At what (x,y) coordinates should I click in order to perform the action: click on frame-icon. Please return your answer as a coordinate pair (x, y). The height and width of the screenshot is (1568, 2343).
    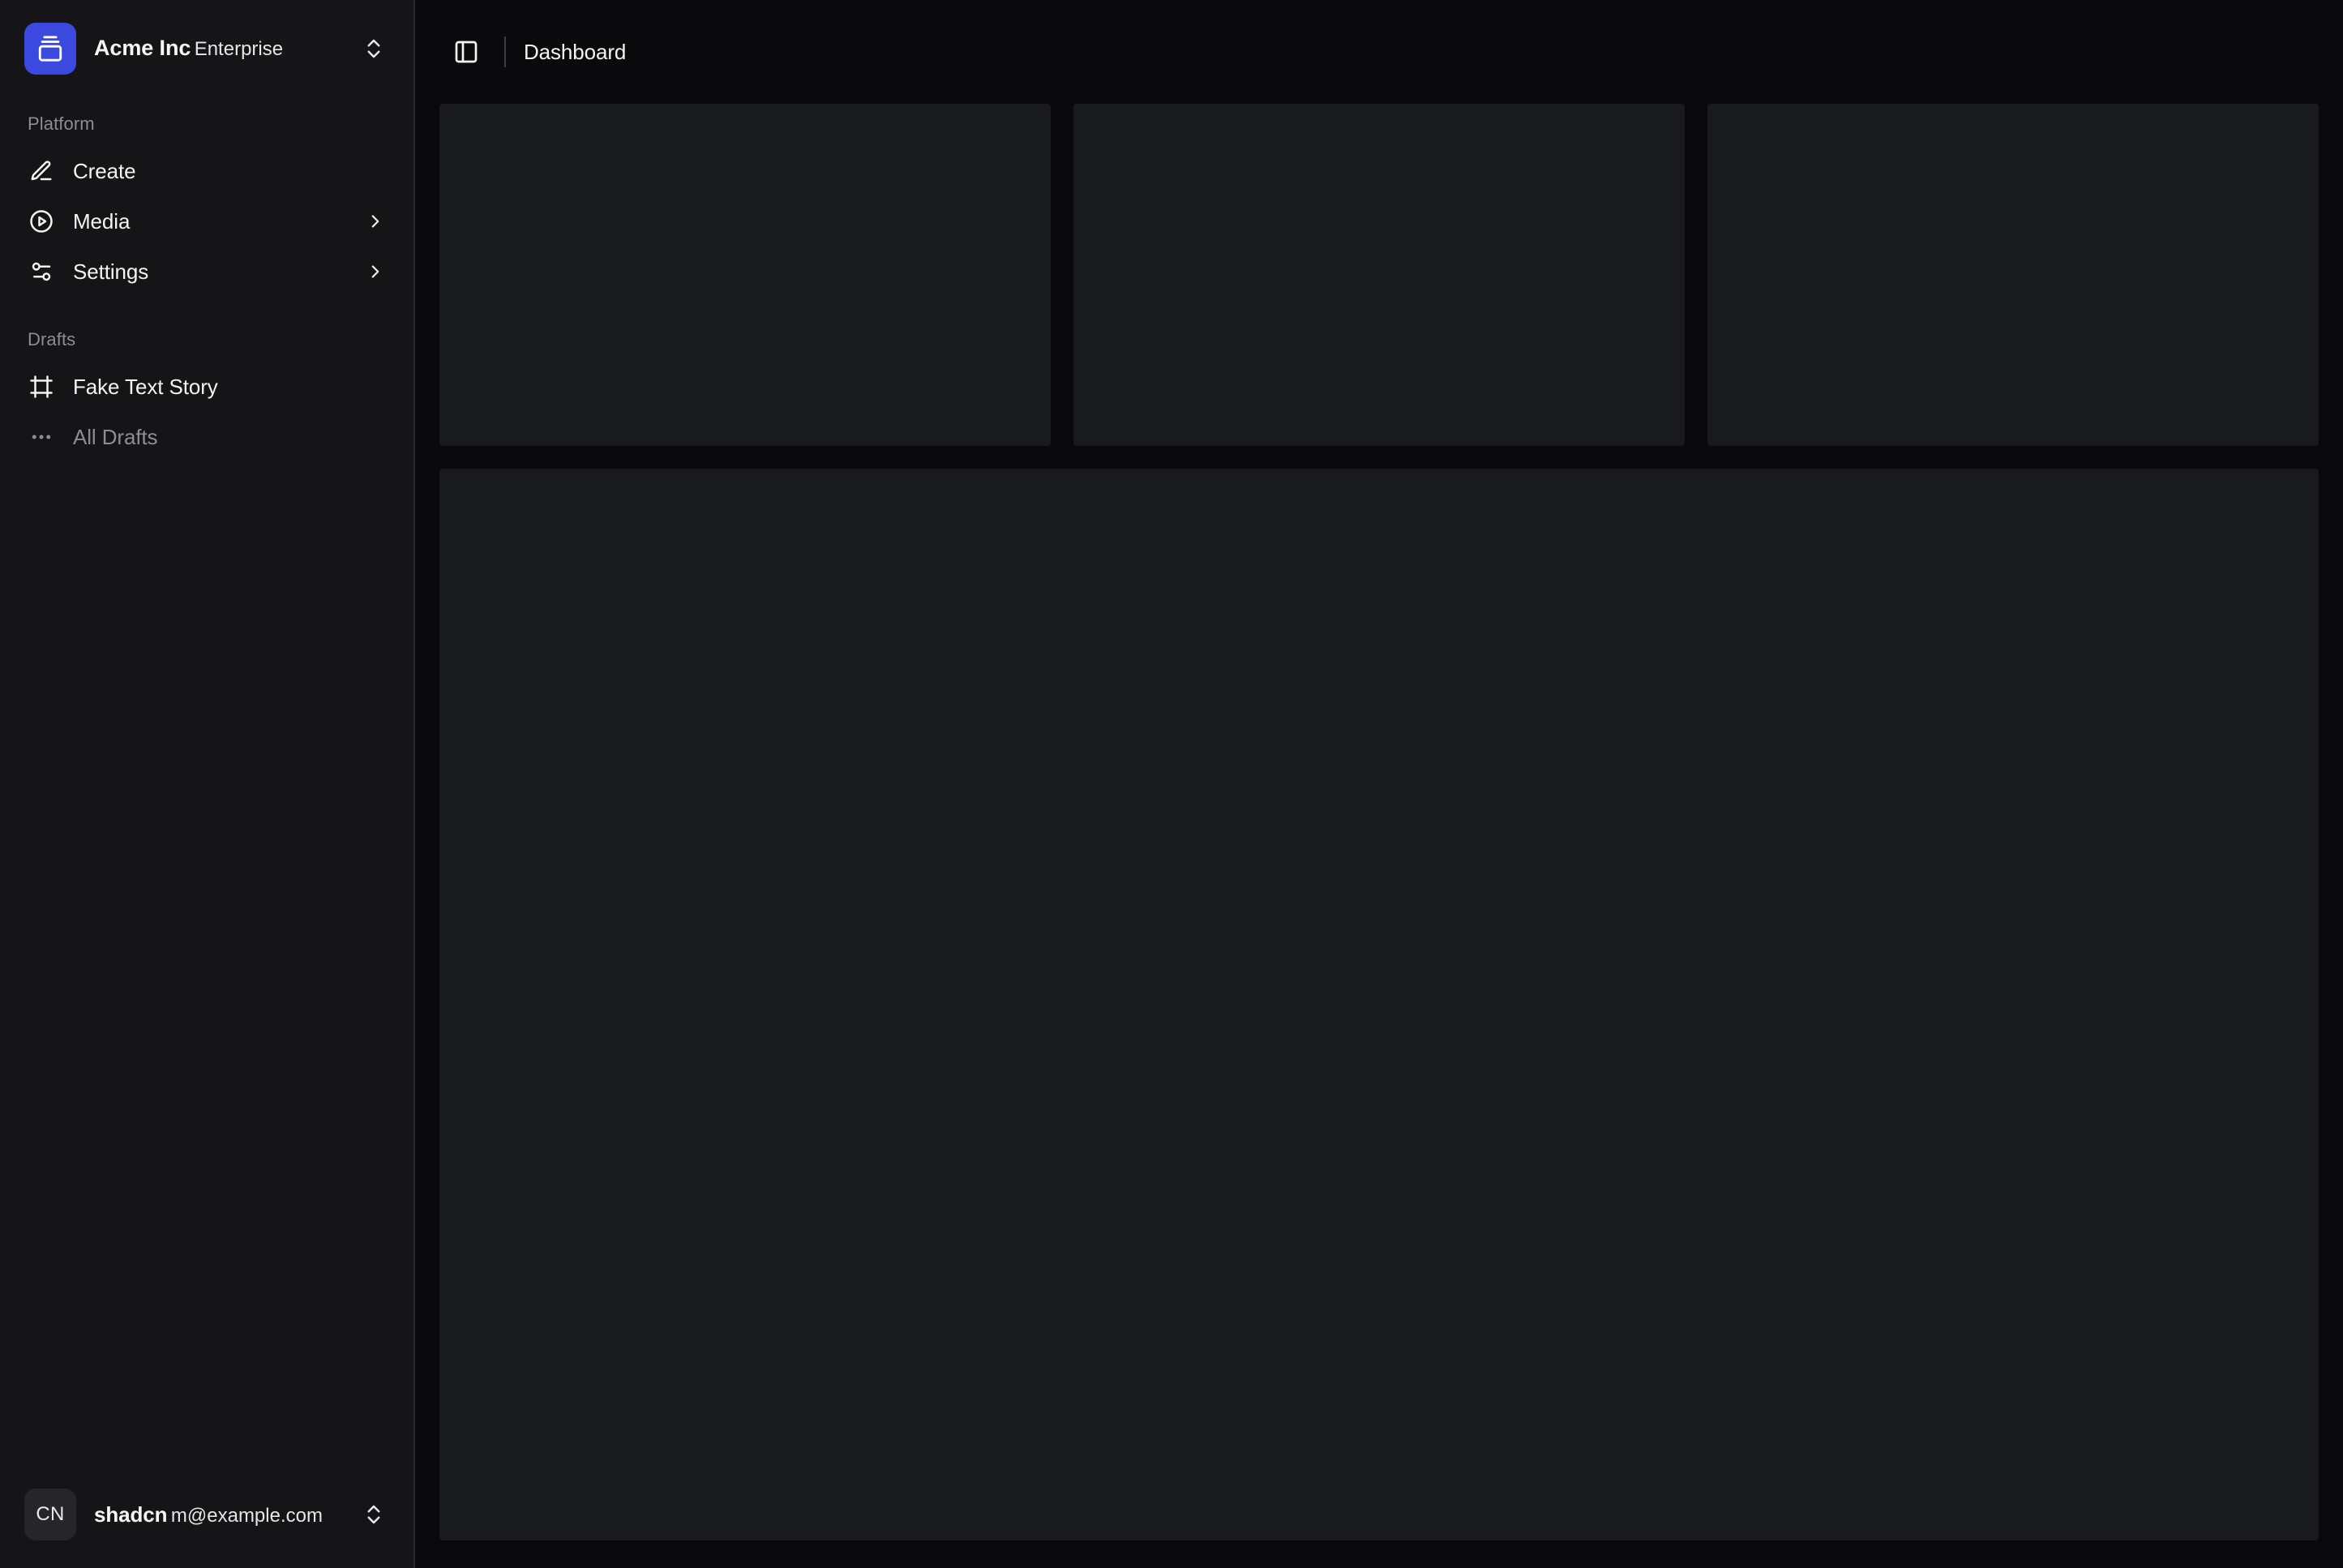
    Looking at the image, I should click on (41, 387).